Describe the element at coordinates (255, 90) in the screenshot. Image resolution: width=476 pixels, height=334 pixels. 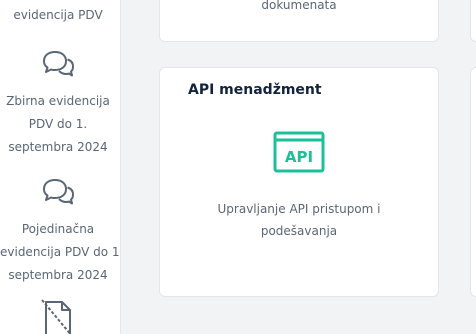
I see `card-title: API menadžment` at that location.